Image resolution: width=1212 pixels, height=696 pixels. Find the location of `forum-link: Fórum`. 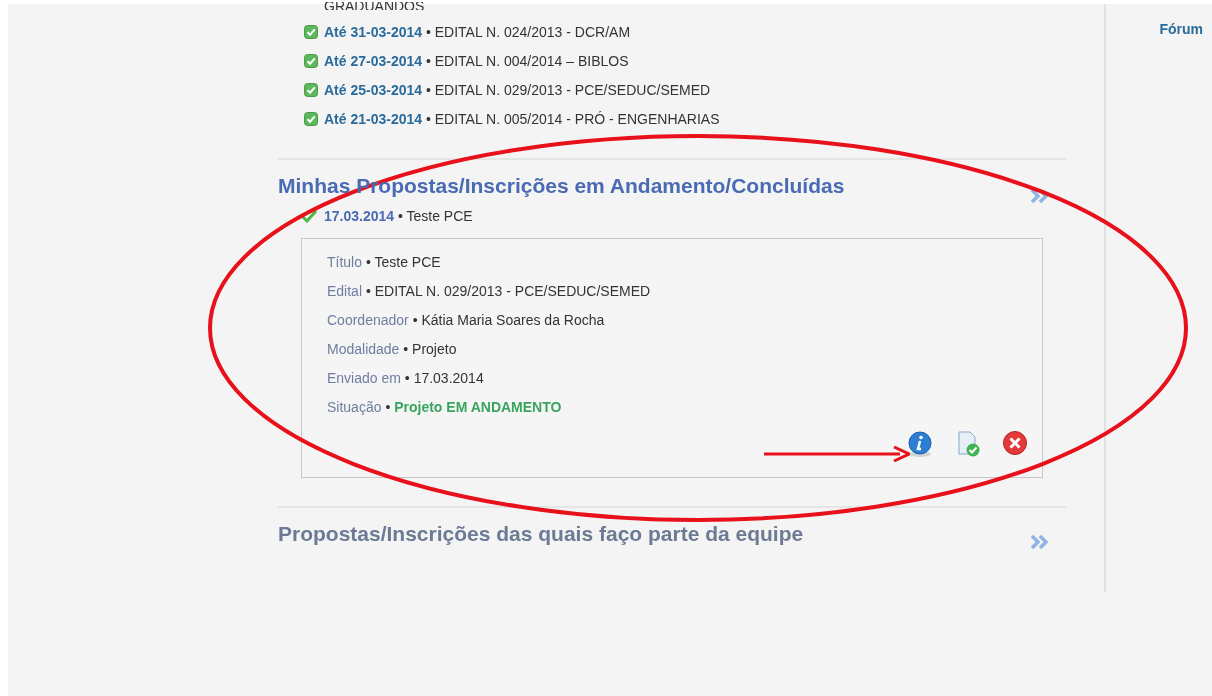

forum-link: Fórum is located at coordinates (1181, 28).